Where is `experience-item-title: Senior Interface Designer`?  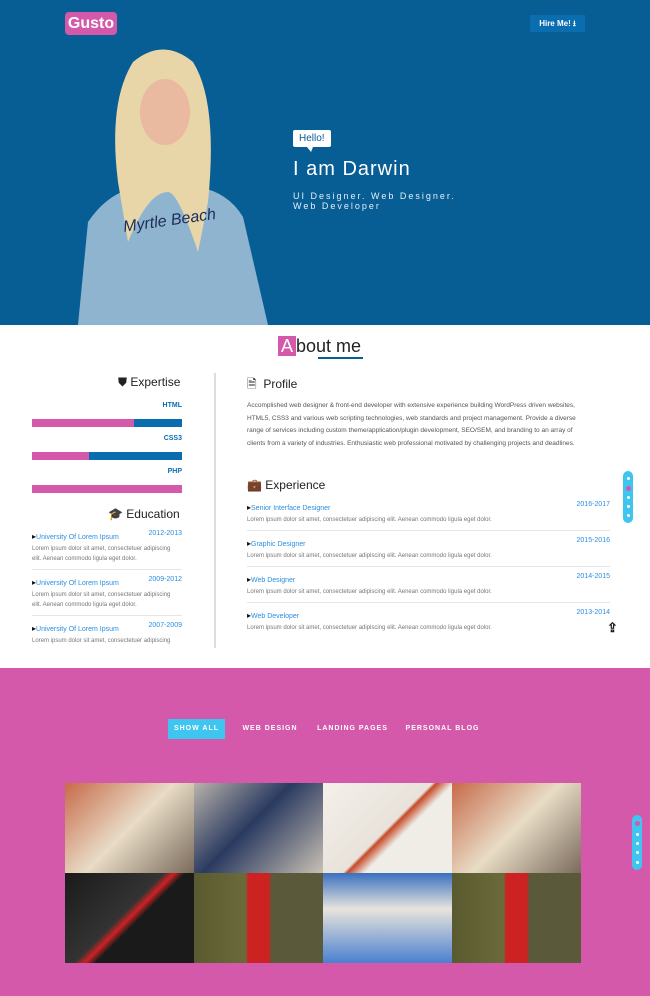 experience-item-title: Senior Interface Designer is located at coordinates (288, 507).